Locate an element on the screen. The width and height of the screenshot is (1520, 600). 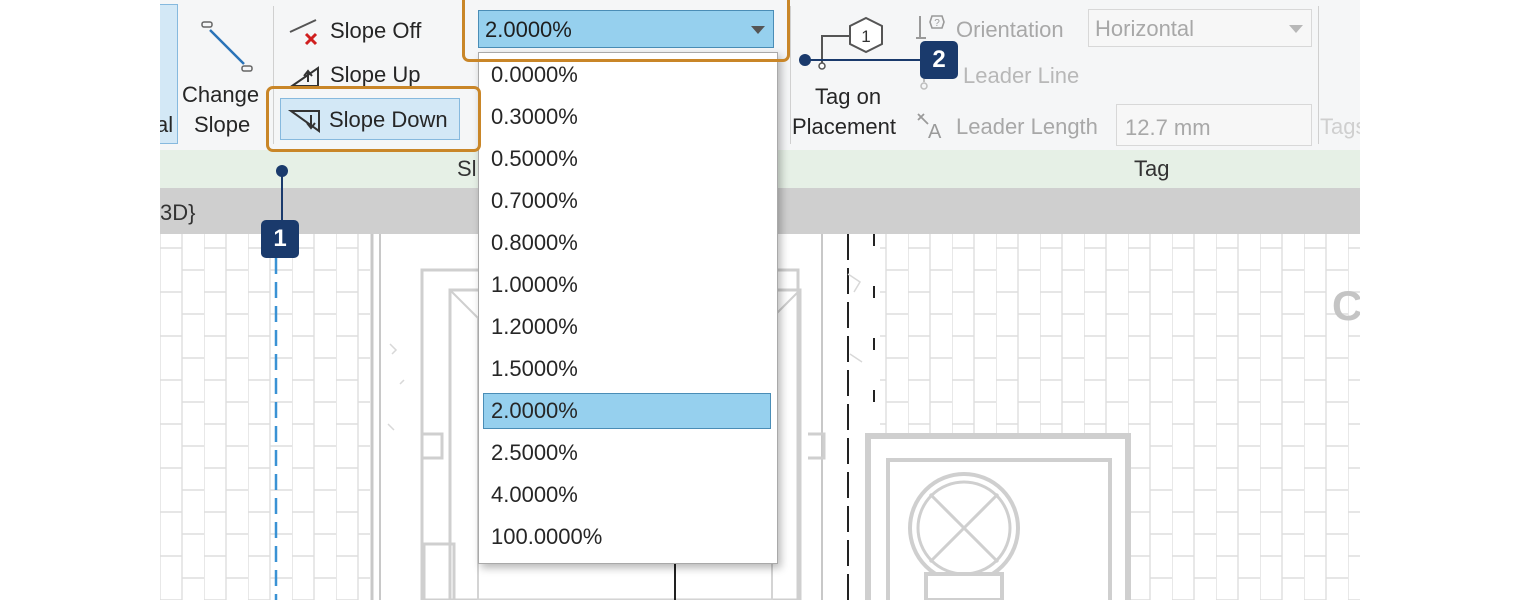
slope-option: 100.0000% is located at coordinates (627, 537).